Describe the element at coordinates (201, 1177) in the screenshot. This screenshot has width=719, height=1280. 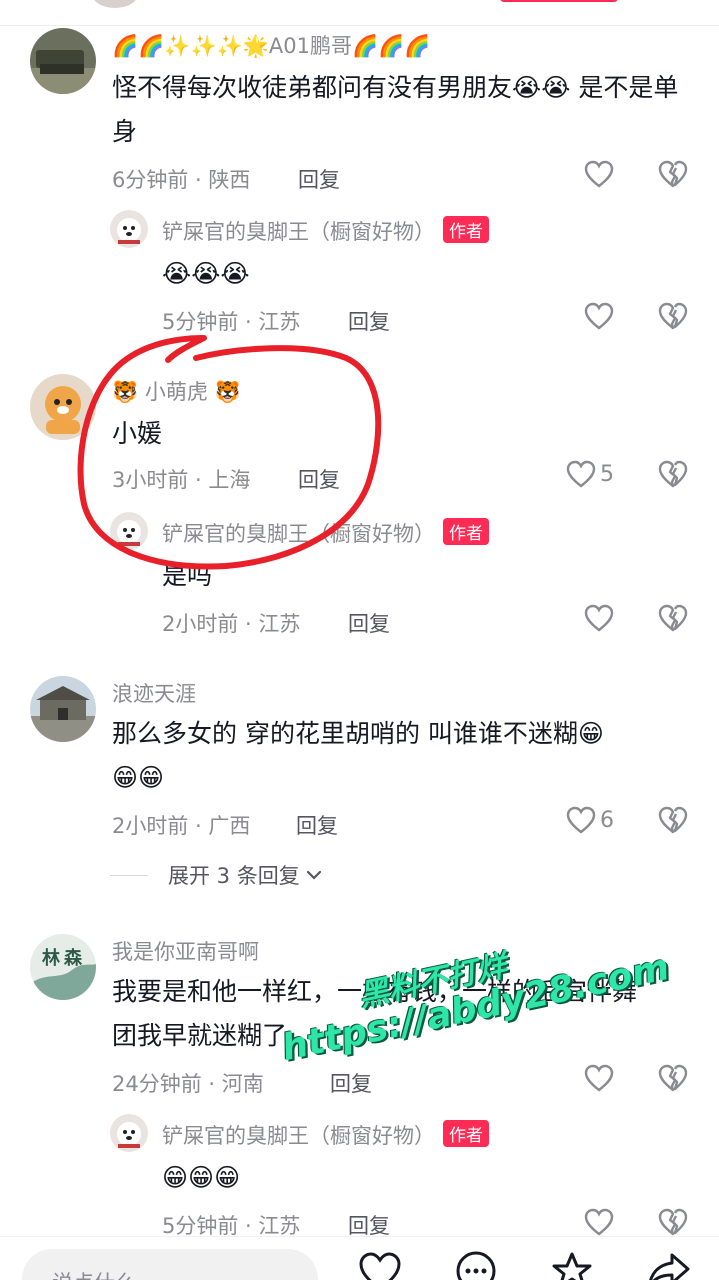
I see `reply-text: 😁😁😁` at that location.